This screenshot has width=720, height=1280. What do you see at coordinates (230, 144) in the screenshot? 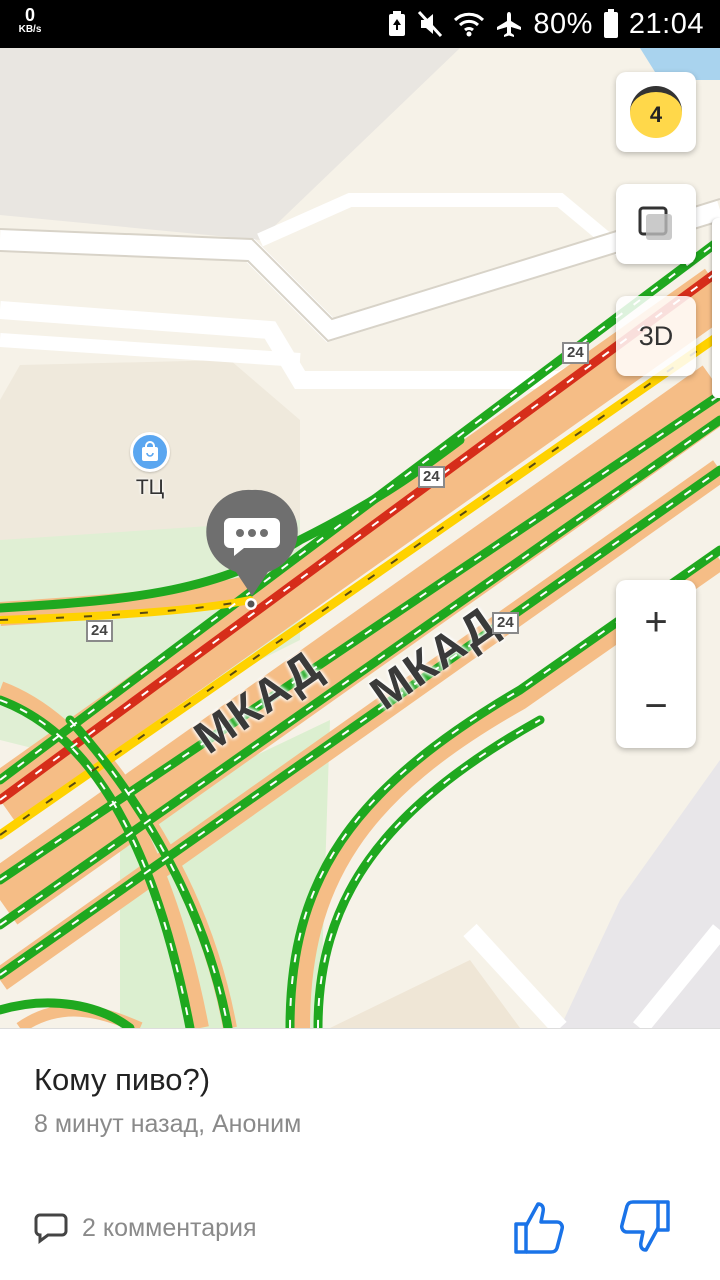
I see `industrial-area` at bounding box center [230, 144].